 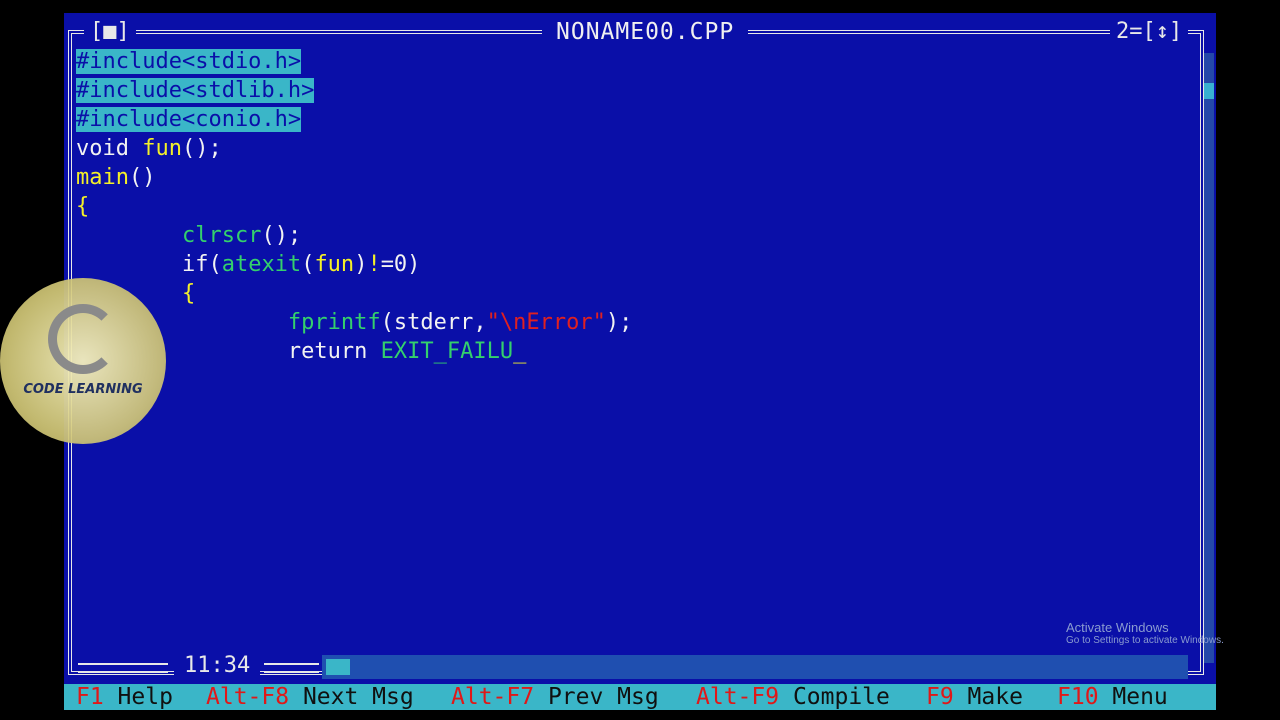 What do you see at coordinates (940, 697) in the screenshot?
I see `function-key-shortcut: F9` at bounding box center [940, 697].